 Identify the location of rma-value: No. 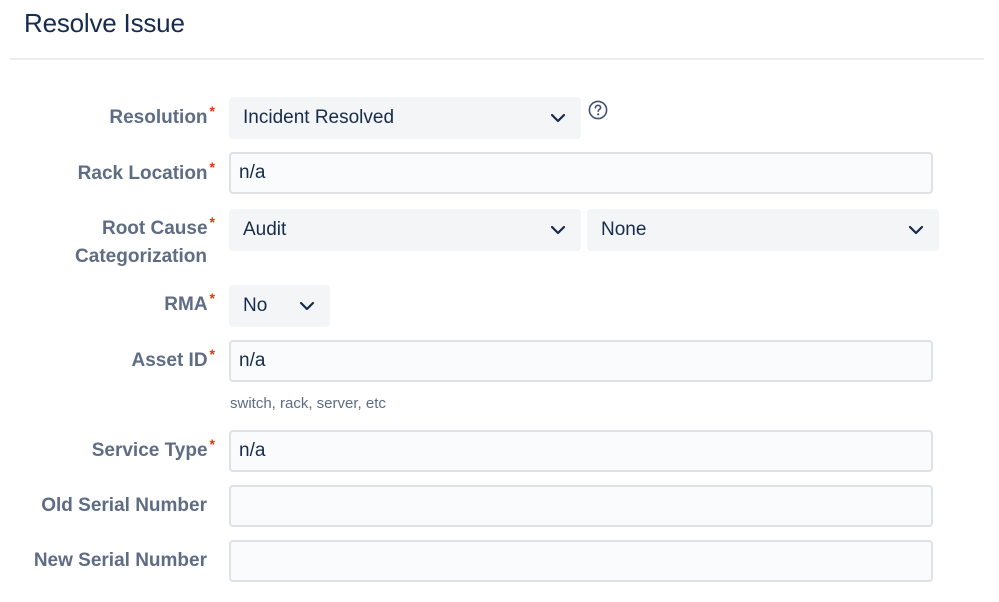
(255, 305).